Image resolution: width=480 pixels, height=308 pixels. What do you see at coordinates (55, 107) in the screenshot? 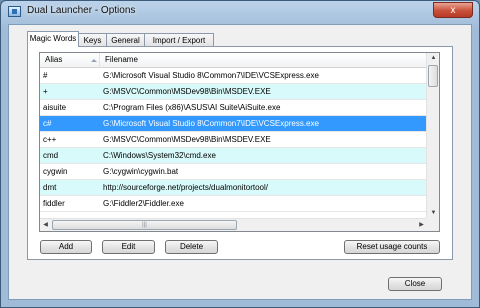
I see `row-alias: aisuite` at bounding box center [55, 107].